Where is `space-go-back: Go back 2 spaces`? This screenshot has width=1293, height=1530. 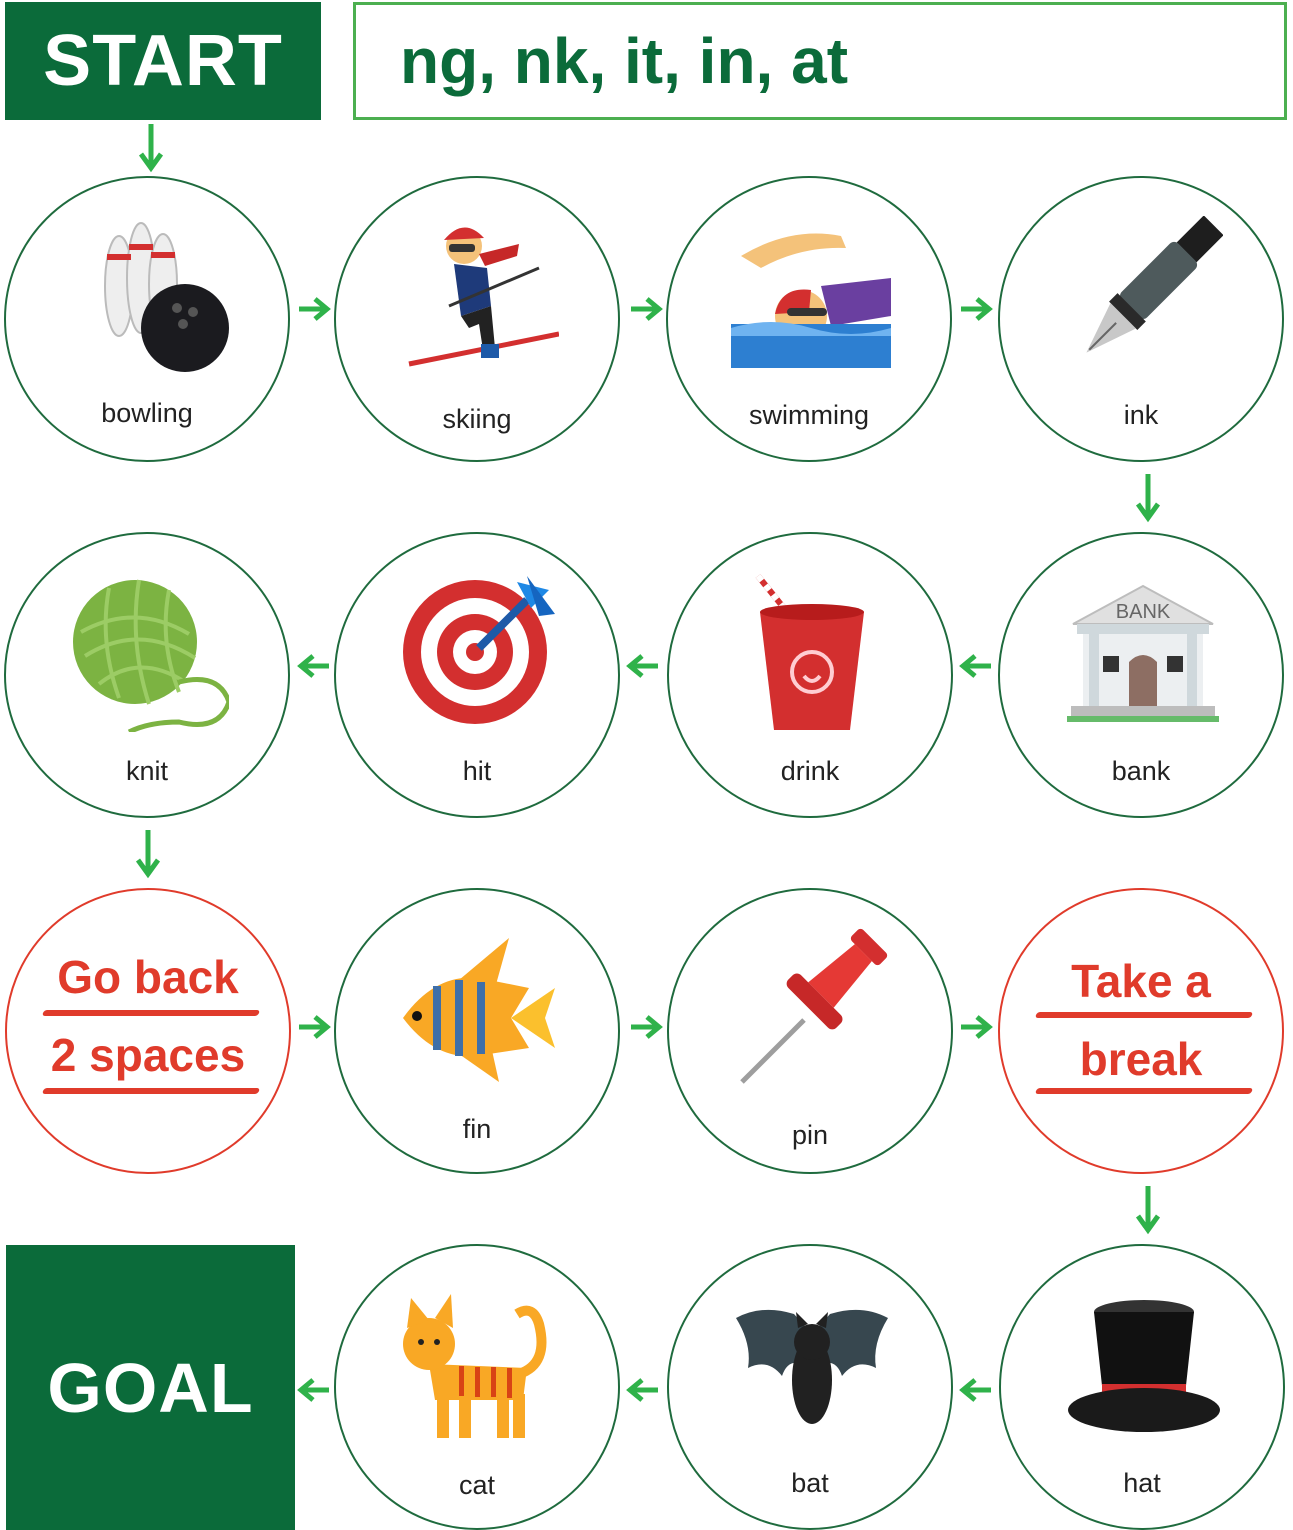
space-go-back: Go back 2 spaces is located at coordinates (148, 1031).